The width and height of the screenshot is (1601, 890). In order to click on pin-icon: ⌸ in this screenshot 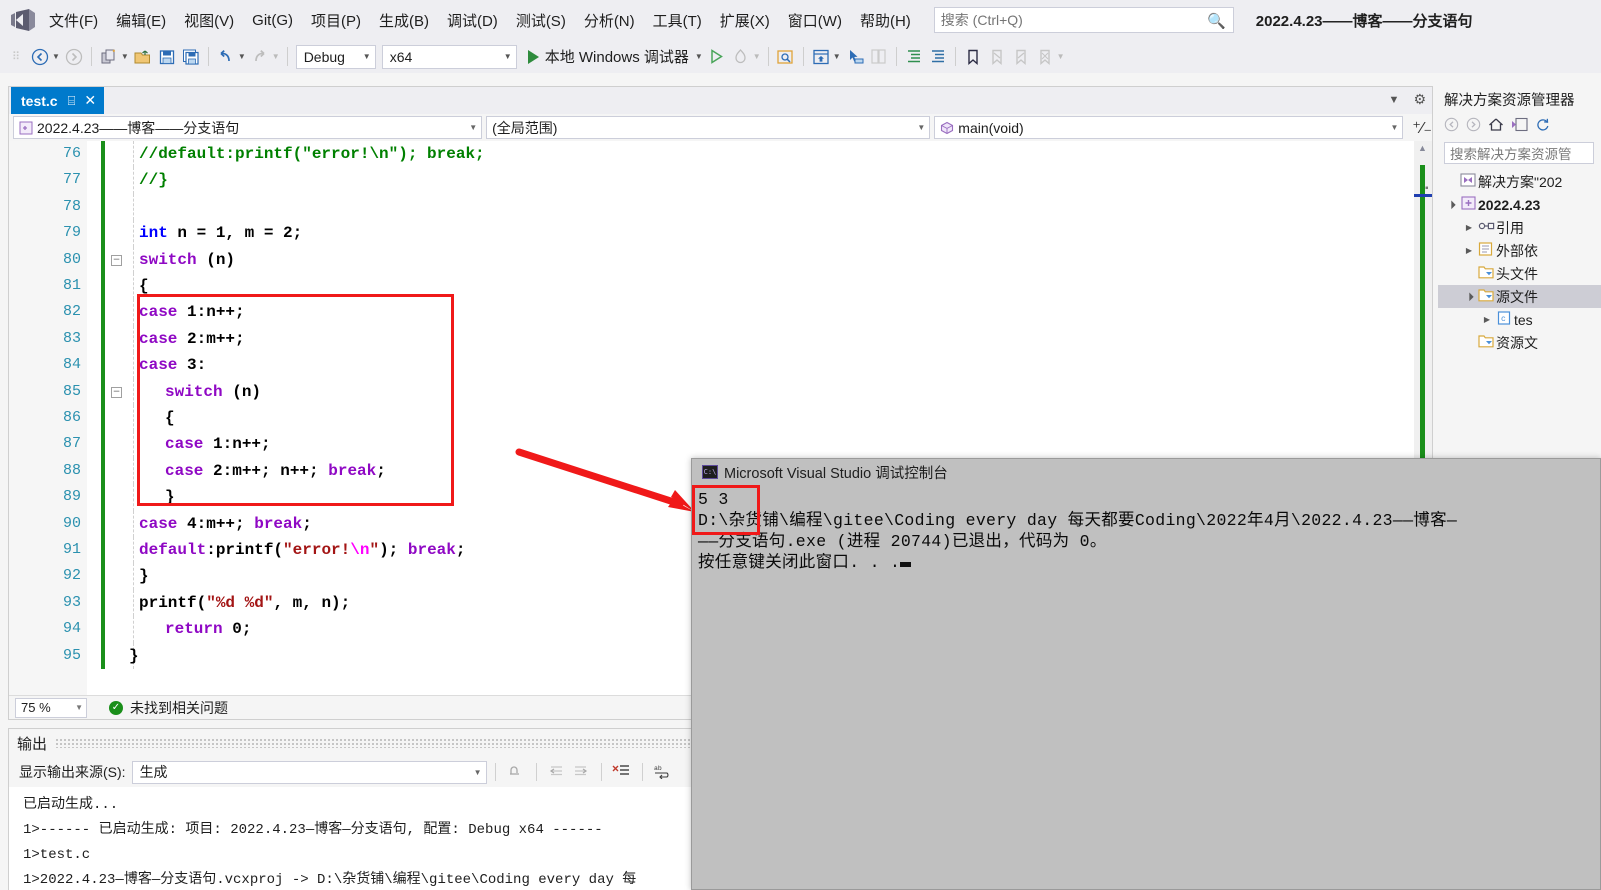, I will do `click(72, 101)`.